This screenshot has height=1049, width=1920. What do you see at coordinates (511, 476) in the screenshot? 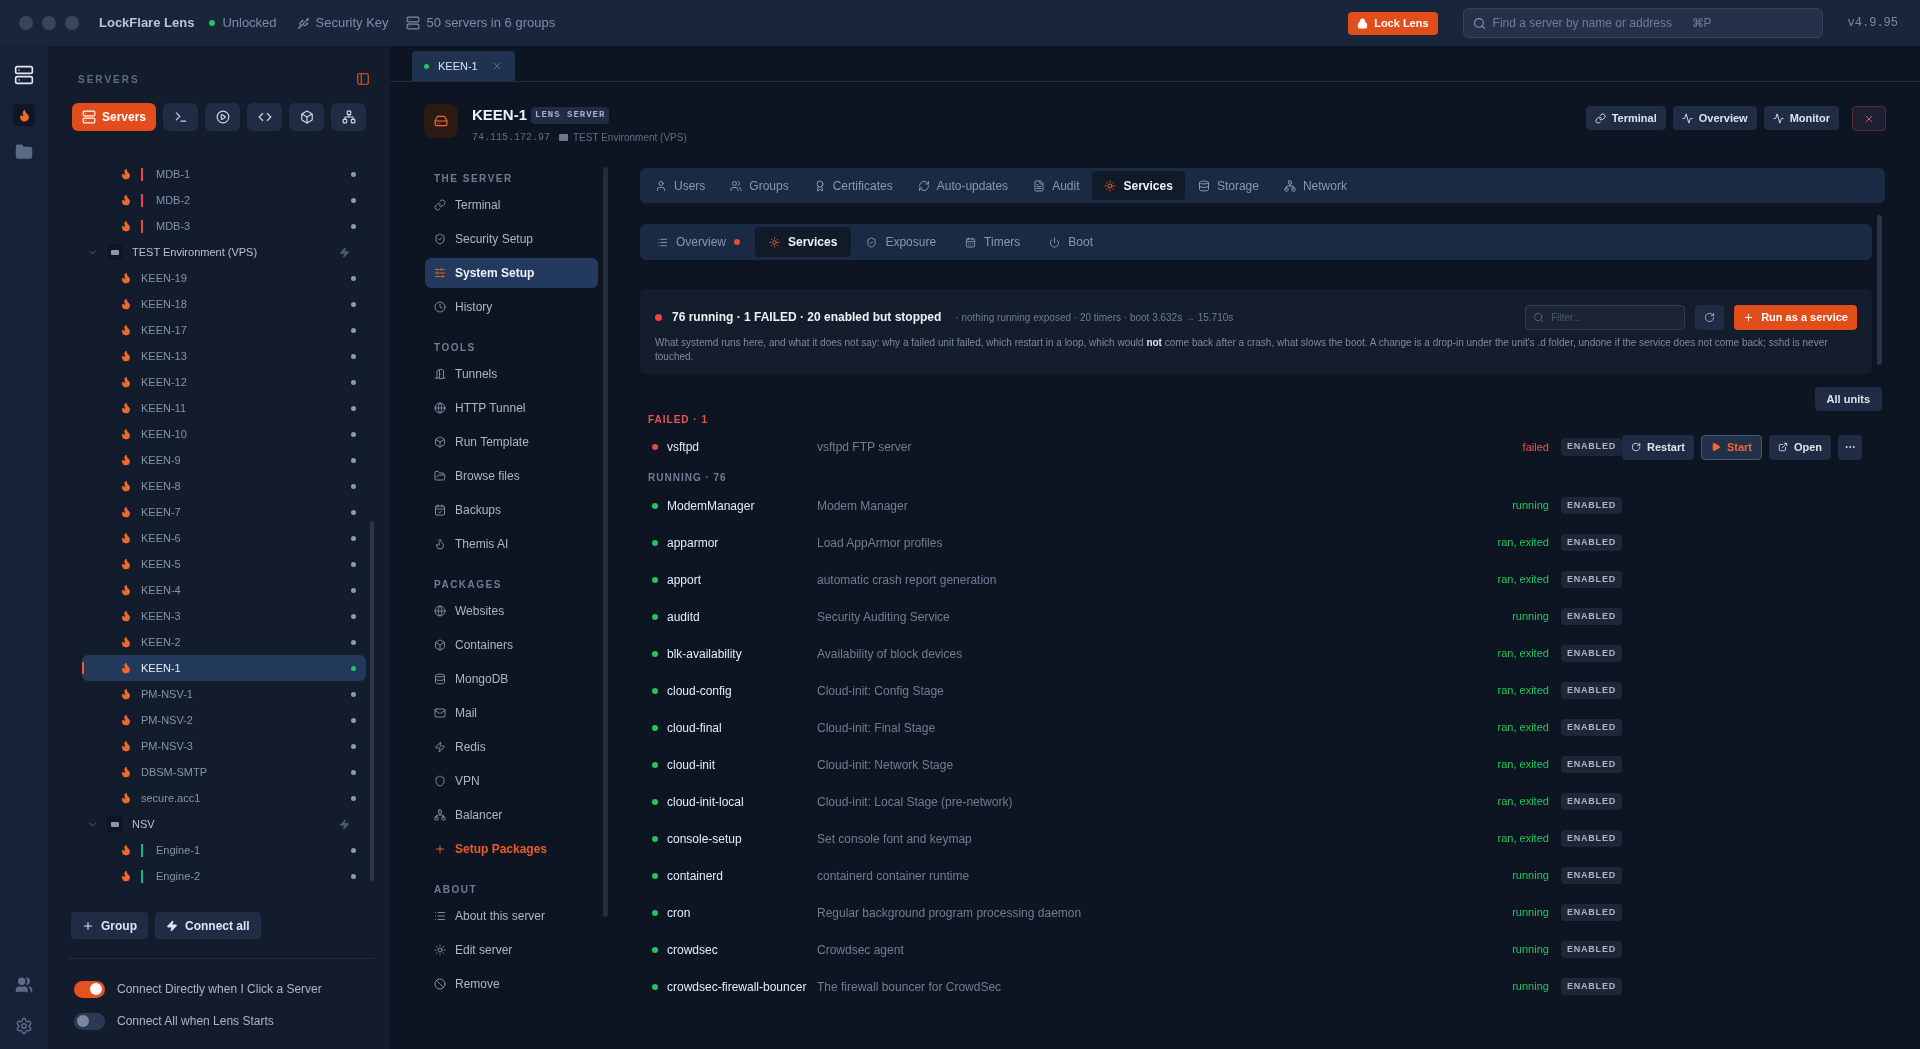
I see `nav-item: Browse files` at bounding box center [511, 476].